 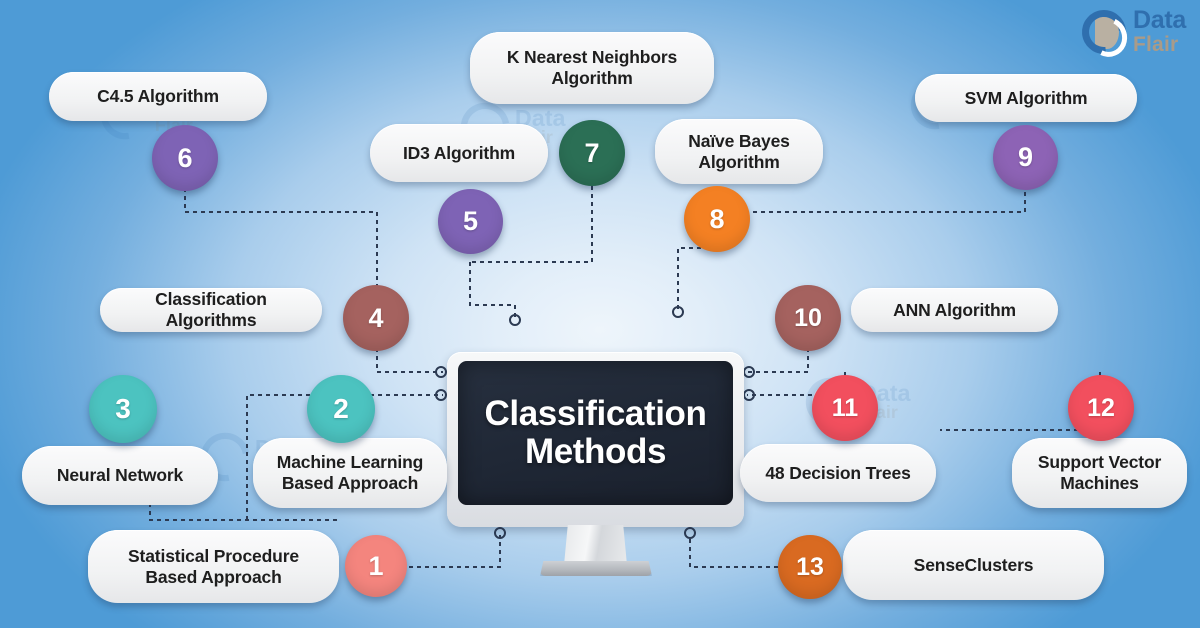 I want to click on node-badge-1: 1, so click(x=376, y=566).